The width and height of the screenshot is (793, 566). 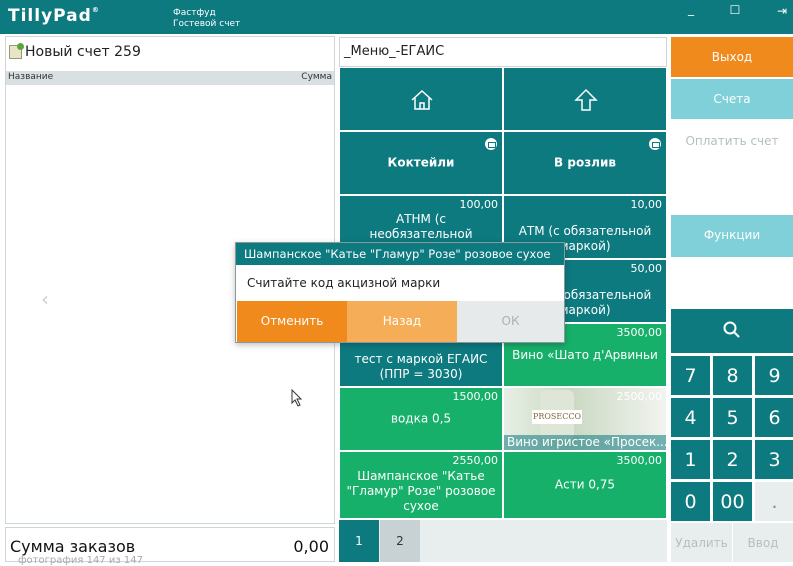 I want to click on exit-button: Выход, so click(x=732, y=57).